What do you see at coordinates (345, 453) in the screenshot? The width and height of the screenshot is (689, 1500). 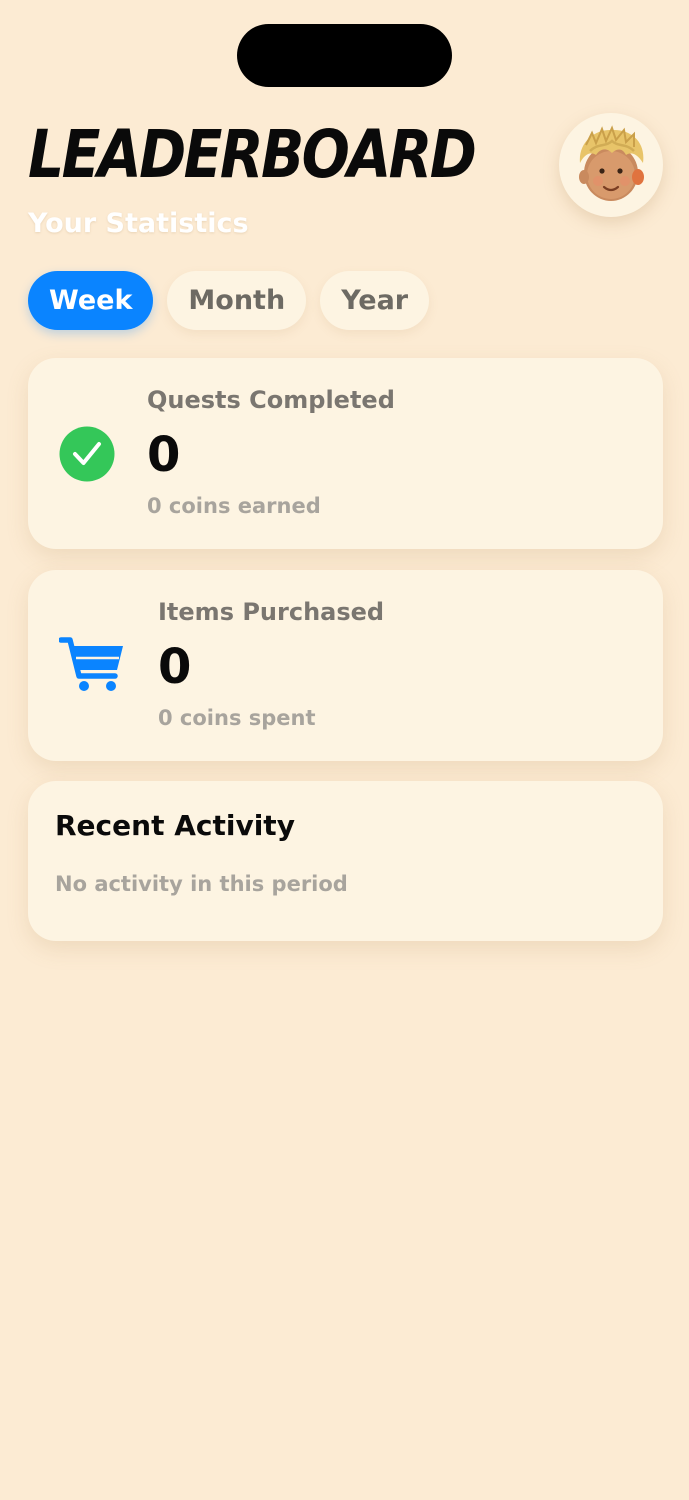 I see `quests-completed-card: Quests Completed 0 0 coins earned` at bounding box center [345, 453].